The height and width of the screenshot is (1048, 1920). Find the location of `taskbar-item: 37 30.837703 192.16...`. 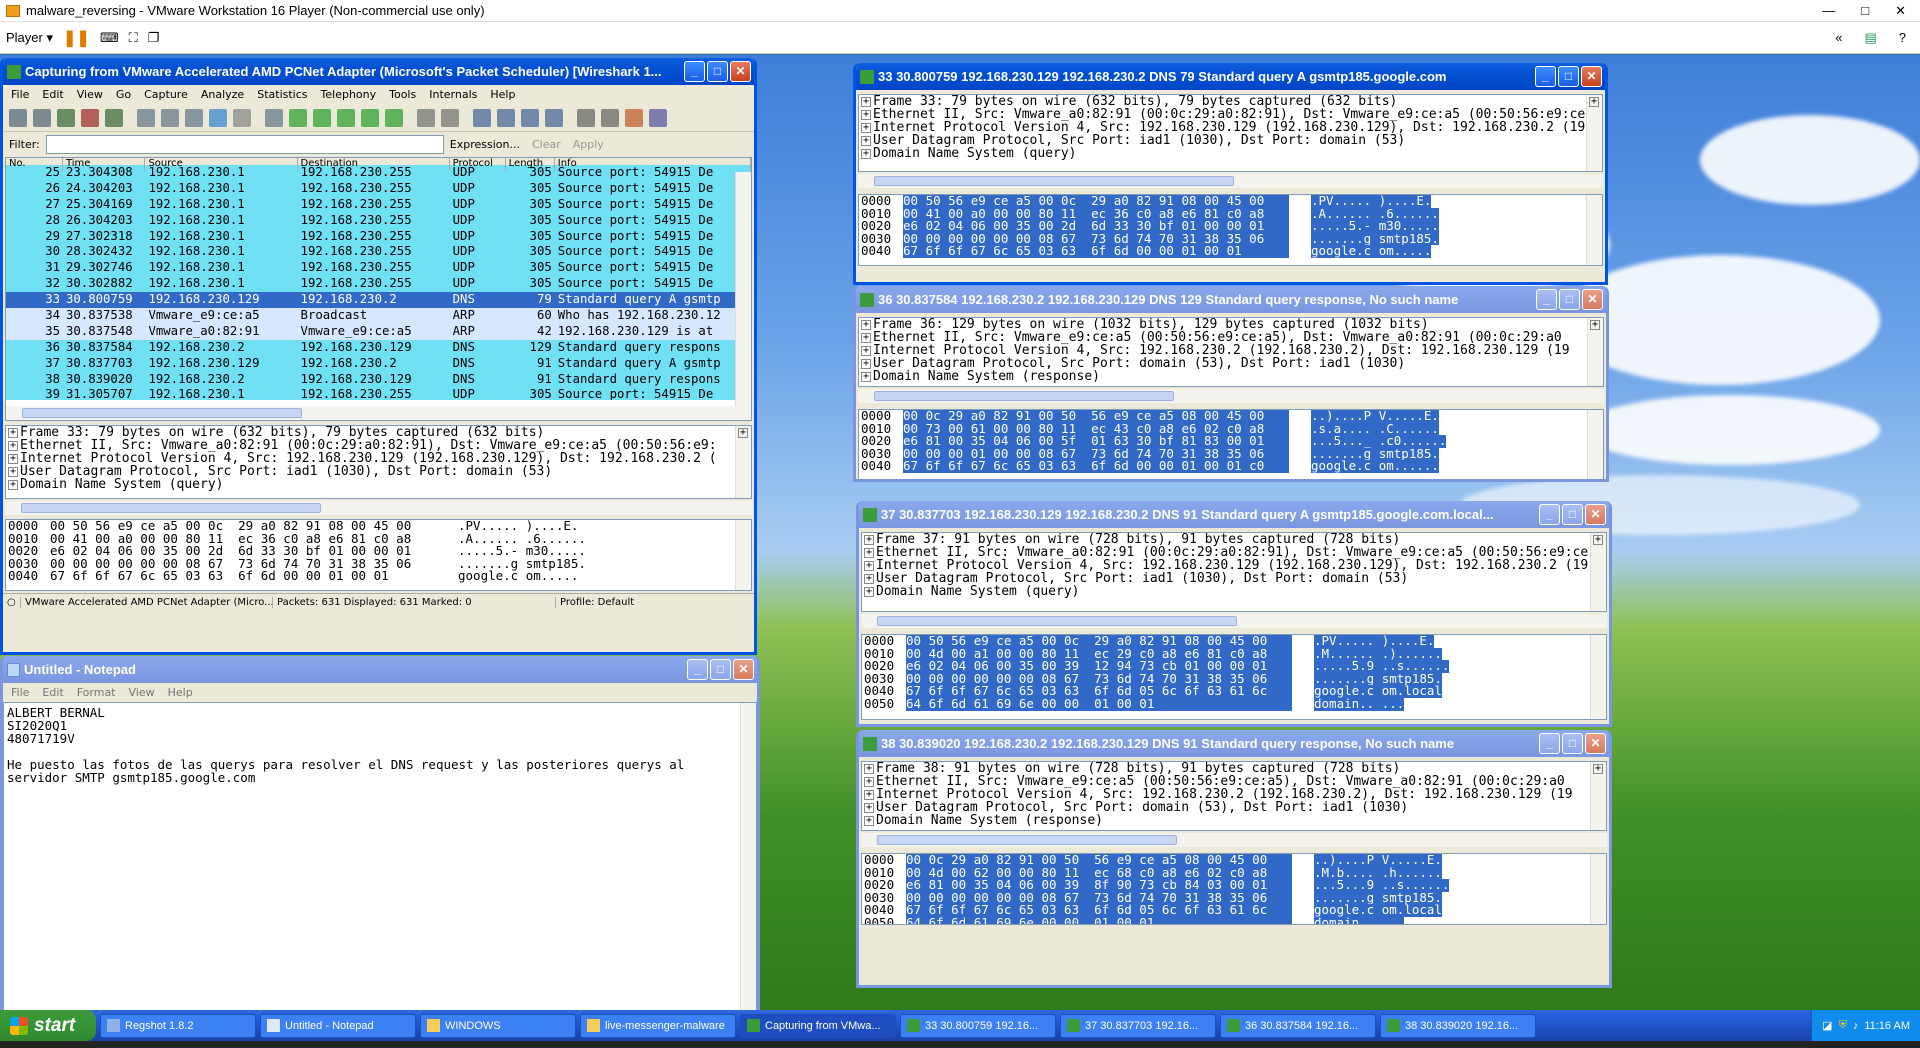

taskbar-item: 37 30.837703 192.16... is located at coordinates (1138, 1025).